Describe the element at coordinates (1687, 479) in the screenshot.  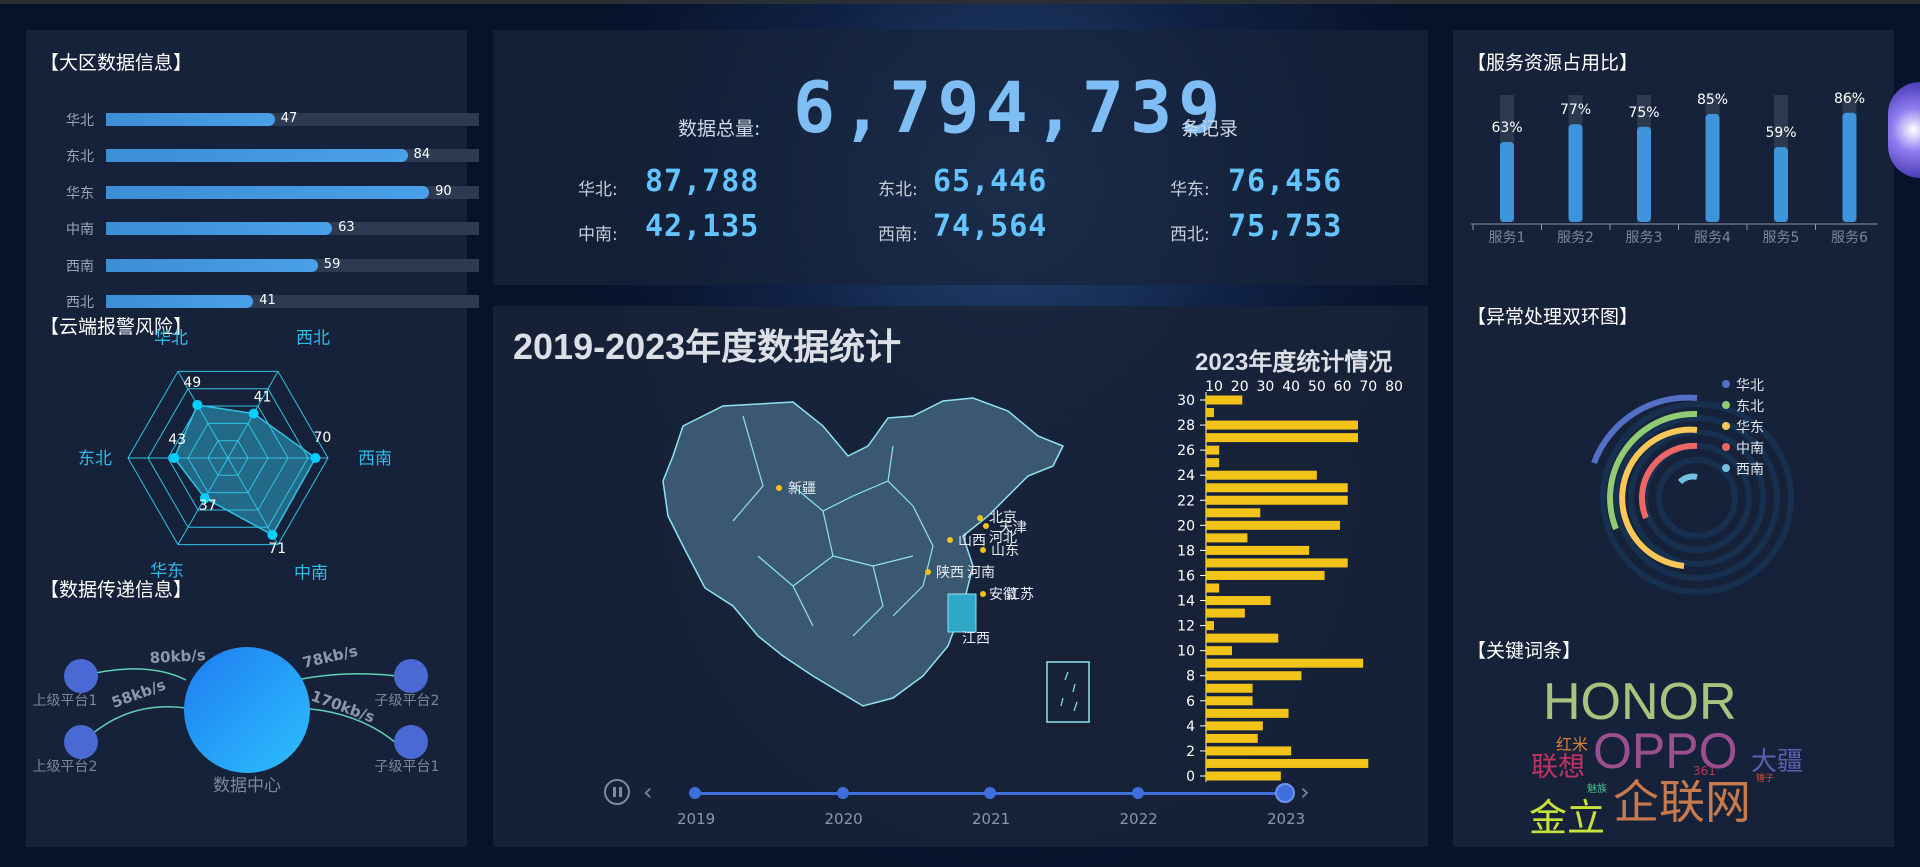
I see `ring-xinan` at that location.